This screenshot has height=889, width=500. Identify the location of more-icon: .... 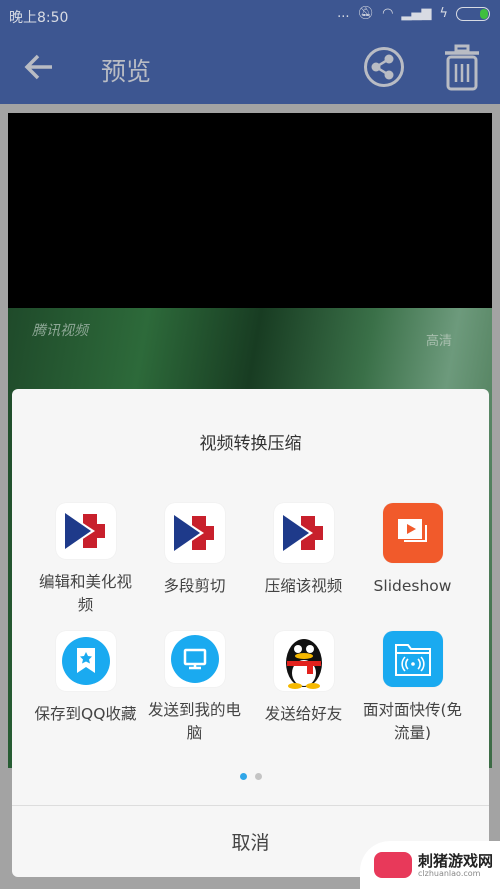
(343, 13).